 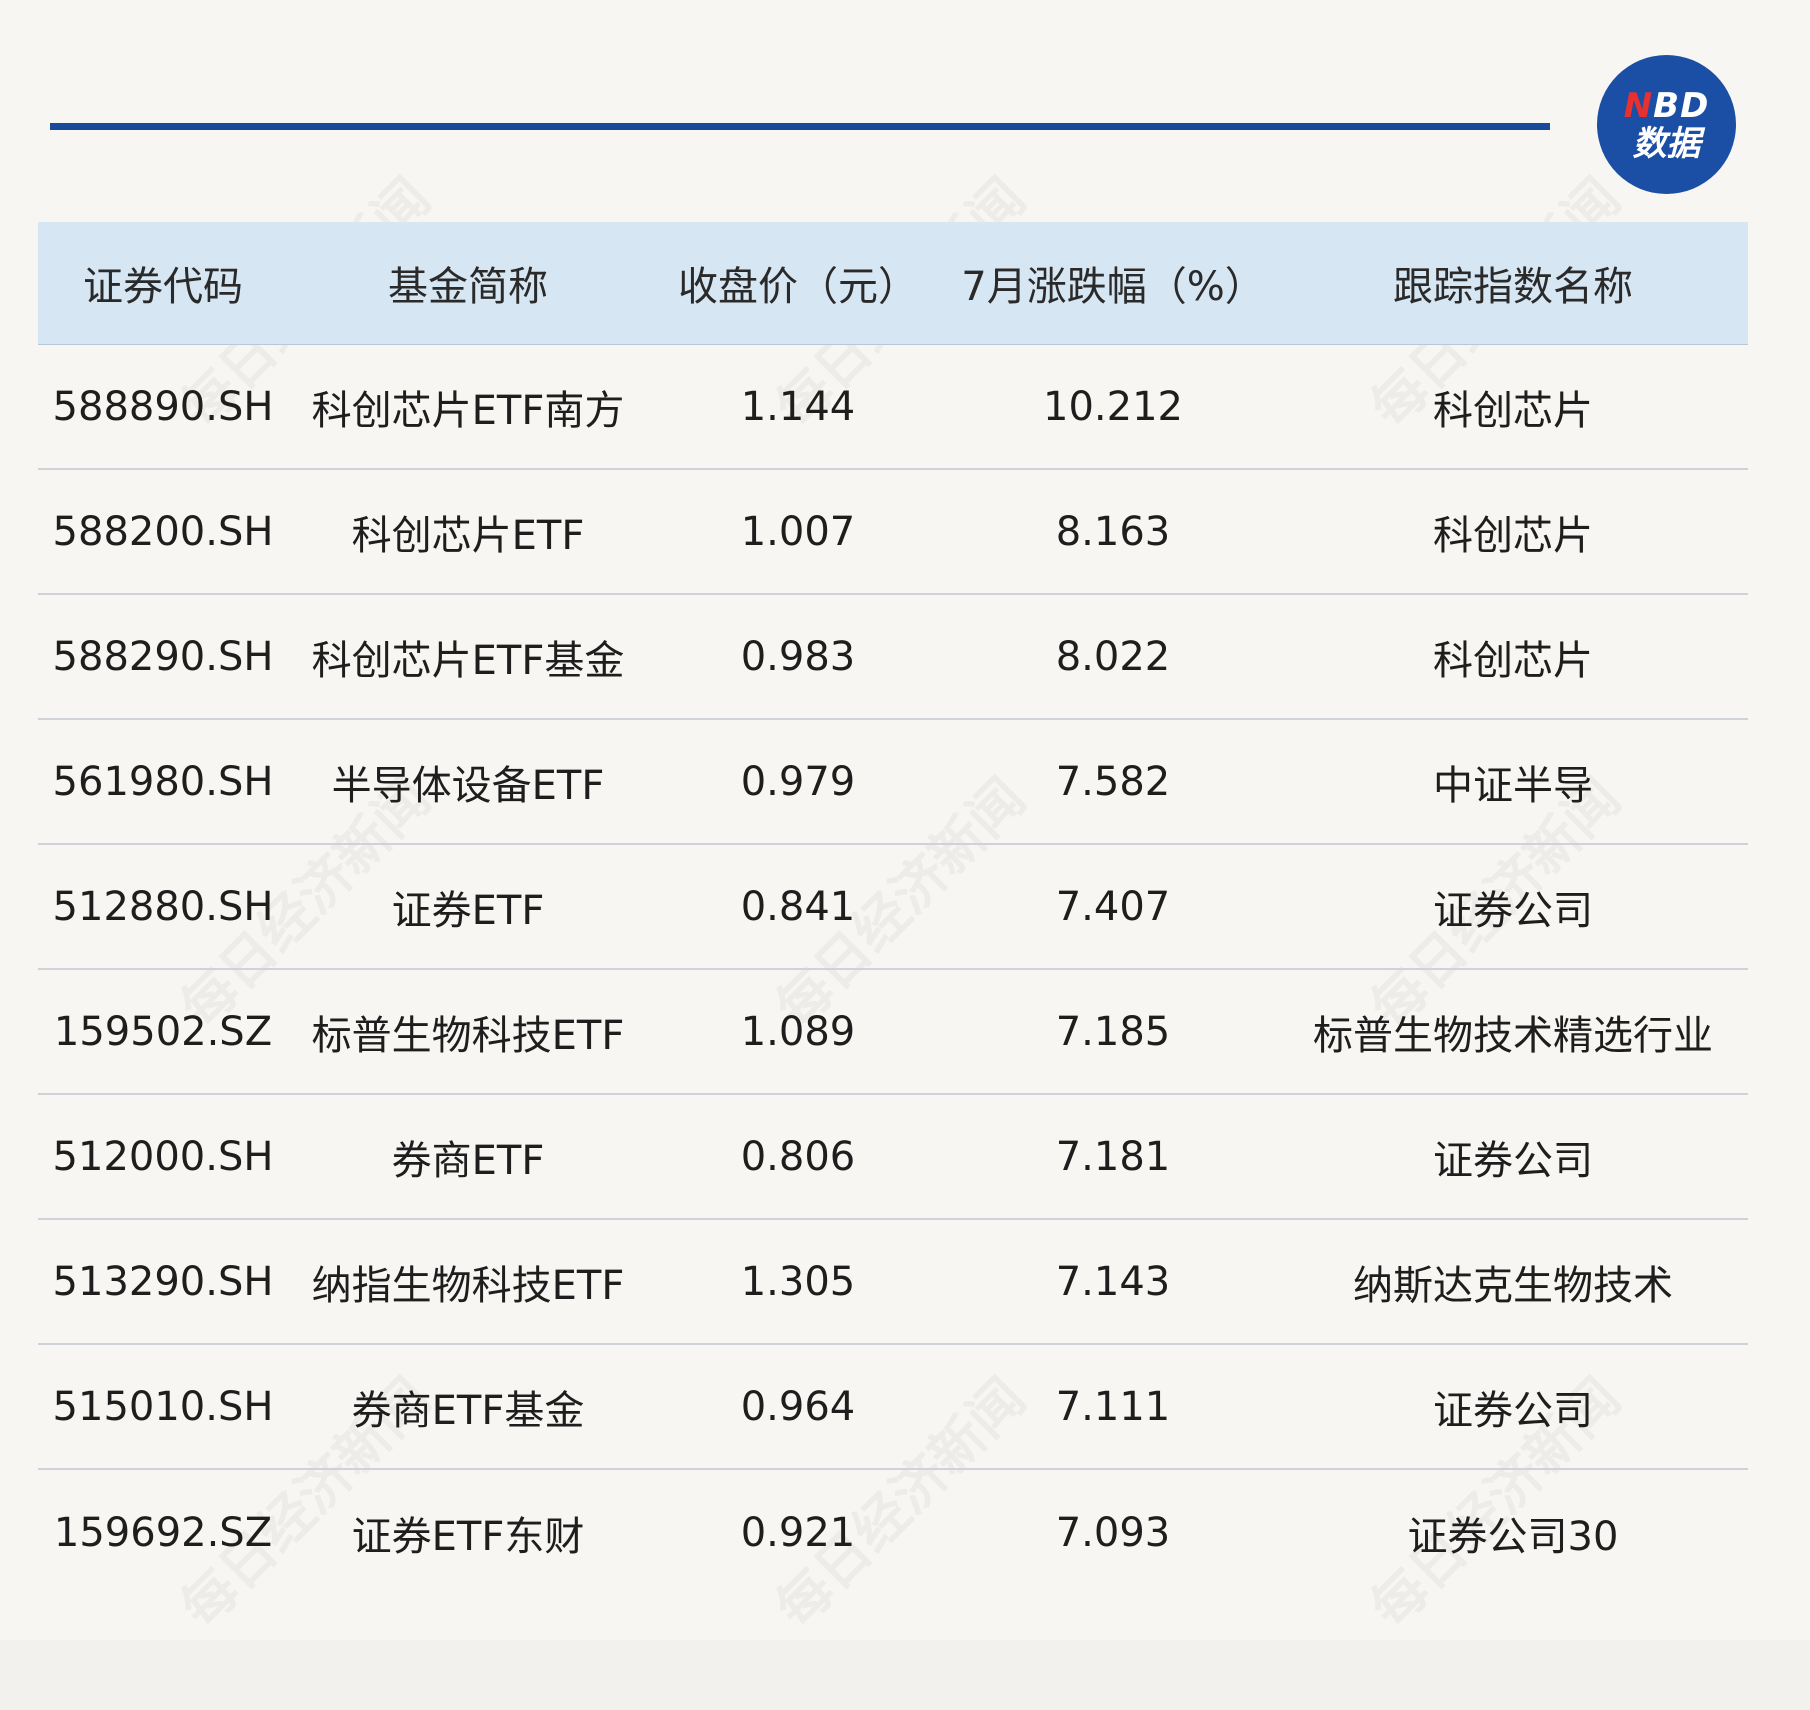 I want to click on table-row: 561980.SH 半导体设备ETF 0.979 7.582 中证半导, so click(x=893, y=782).